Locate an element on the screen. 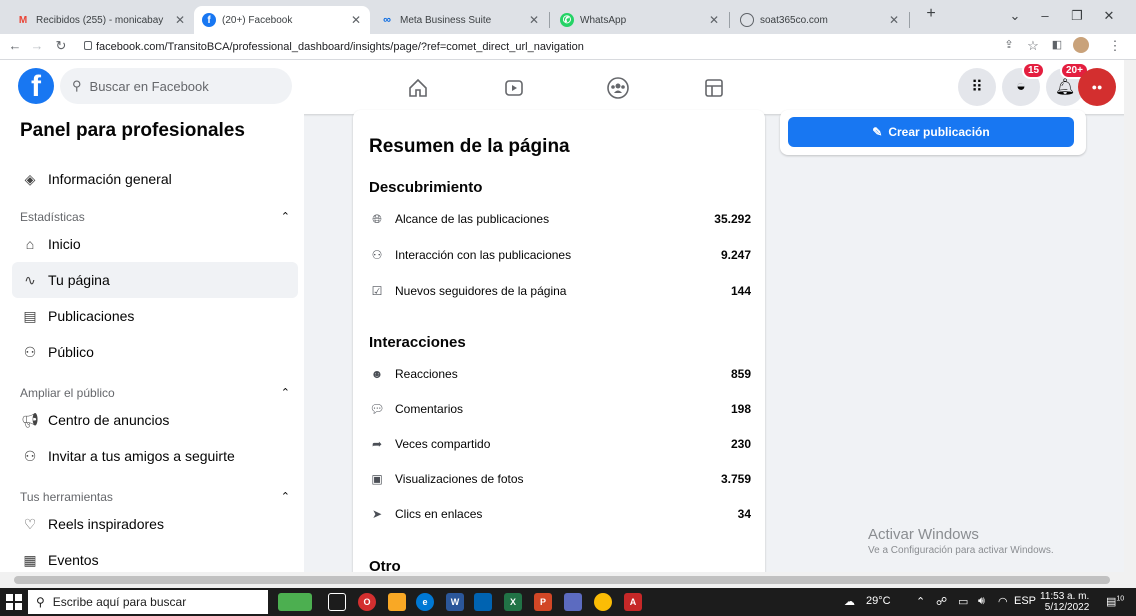 Image resolution: width=1136 pixels, height=616 pixels. side-panel-icon: ◧ is located at coordinates (1057, 44).